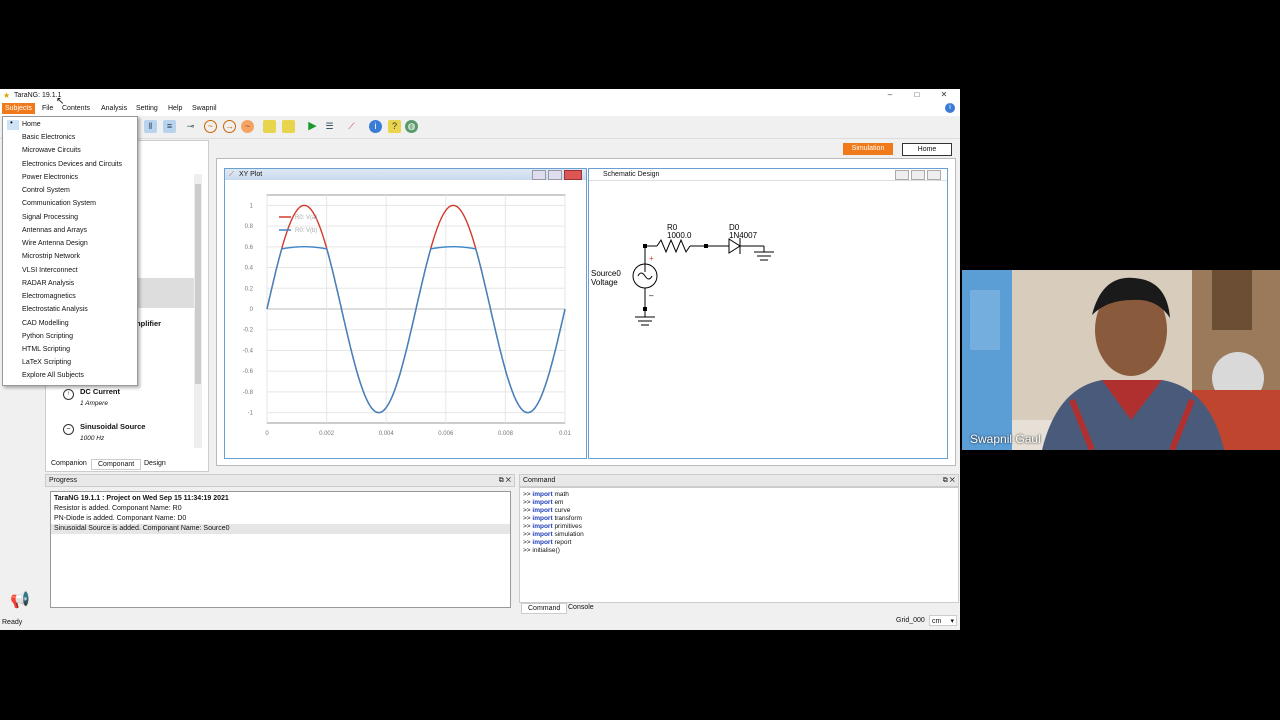  I want to click on ac-source-tool-icon: ~, so click(247, 126).